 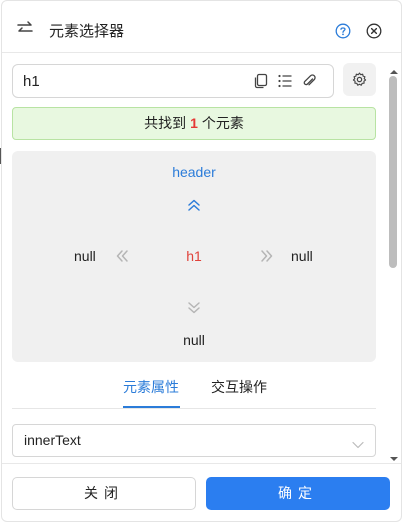 I want to click on scrollbar-thumb, so click(x=393, y=172).